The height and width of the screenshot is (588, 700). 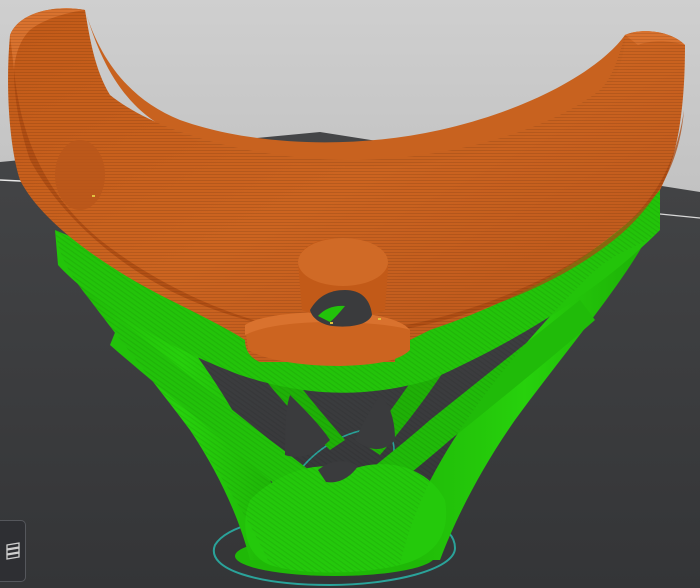 I want to click on layer-view-button, so click(x=13, y=551).